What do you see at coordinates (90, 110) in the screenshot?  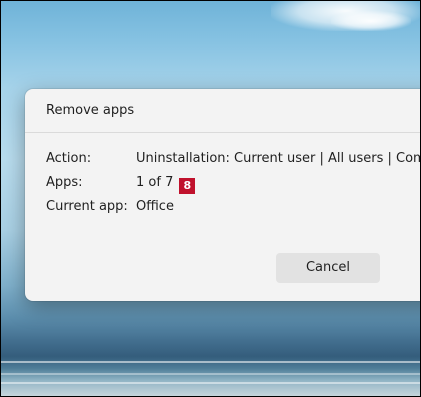 I see `dialog-title: Remove apps` at bounding box center [90, 110].